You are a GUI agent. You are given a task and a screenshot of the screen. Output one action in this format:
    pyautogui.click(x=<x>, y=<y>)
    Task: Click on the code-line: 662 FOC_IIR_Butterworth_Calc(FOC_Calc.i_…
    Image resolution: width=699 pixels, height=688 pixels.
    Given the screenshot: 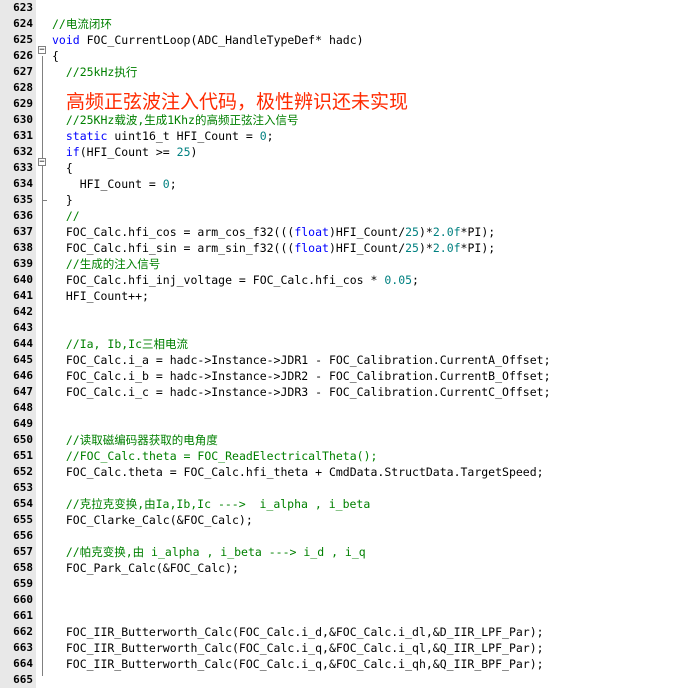 What is the action you would take?
    pyautogui.click(x=349, y=632)
    